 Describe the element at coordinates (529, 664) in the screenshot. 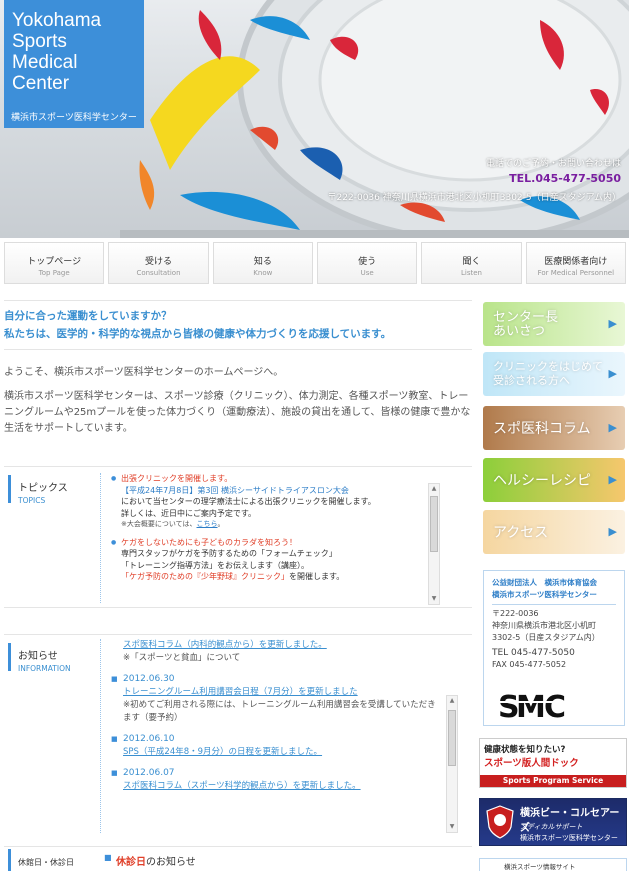

I see `card-fax: FAX 045-477-5052` at that location.